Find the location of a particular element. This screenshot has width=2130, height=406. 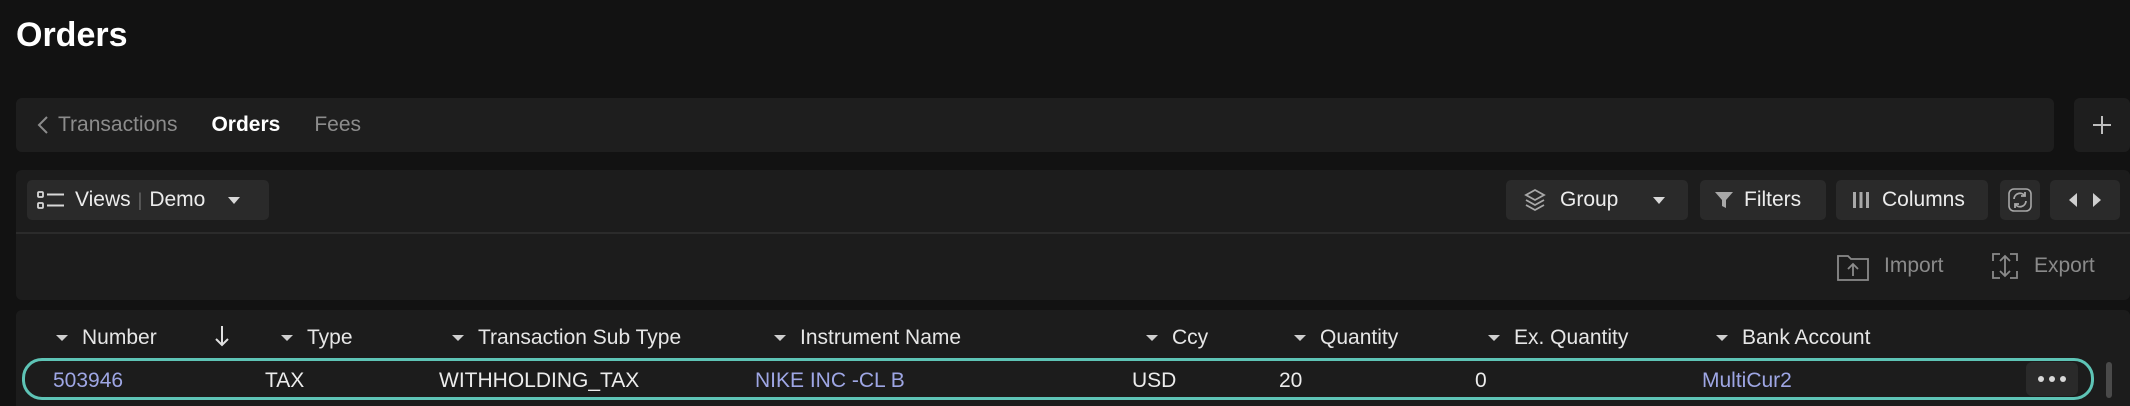

column-header-ex-quantity: Ex. Quantity is located at coordinates (1558, 338).